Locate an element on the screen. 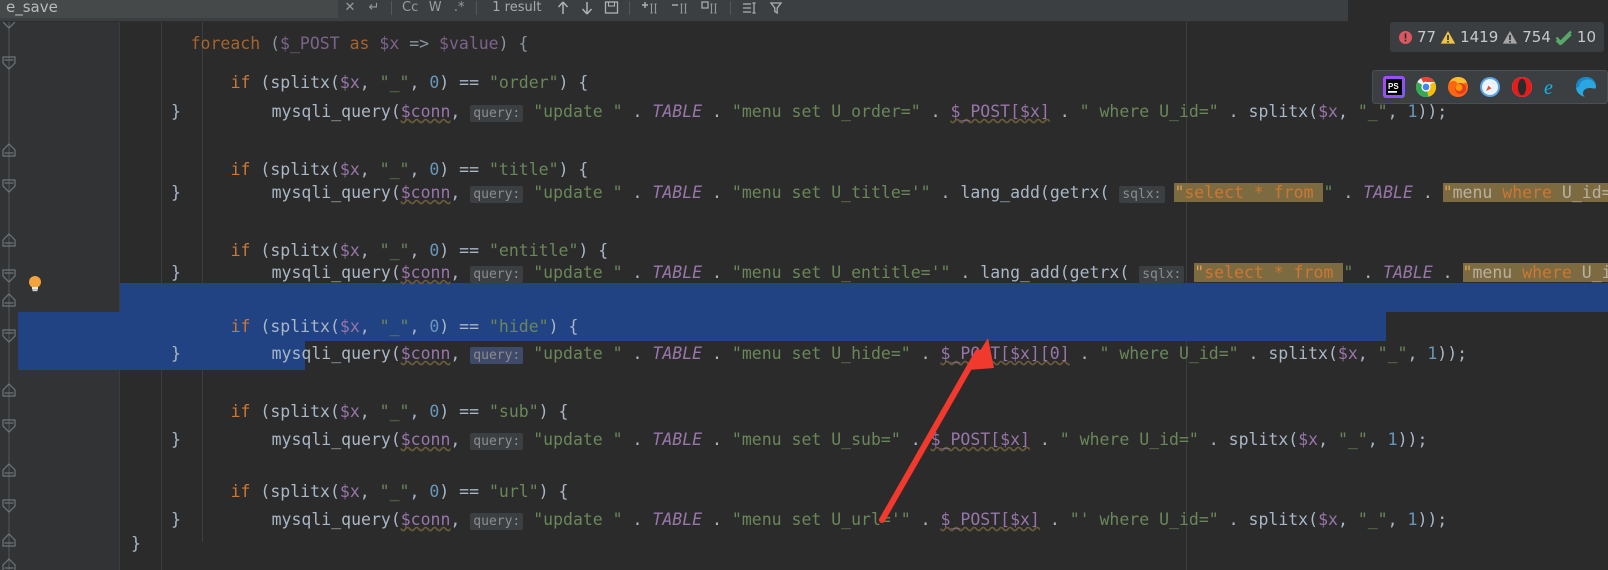  error-icon is located at coordinates (1405, 37).